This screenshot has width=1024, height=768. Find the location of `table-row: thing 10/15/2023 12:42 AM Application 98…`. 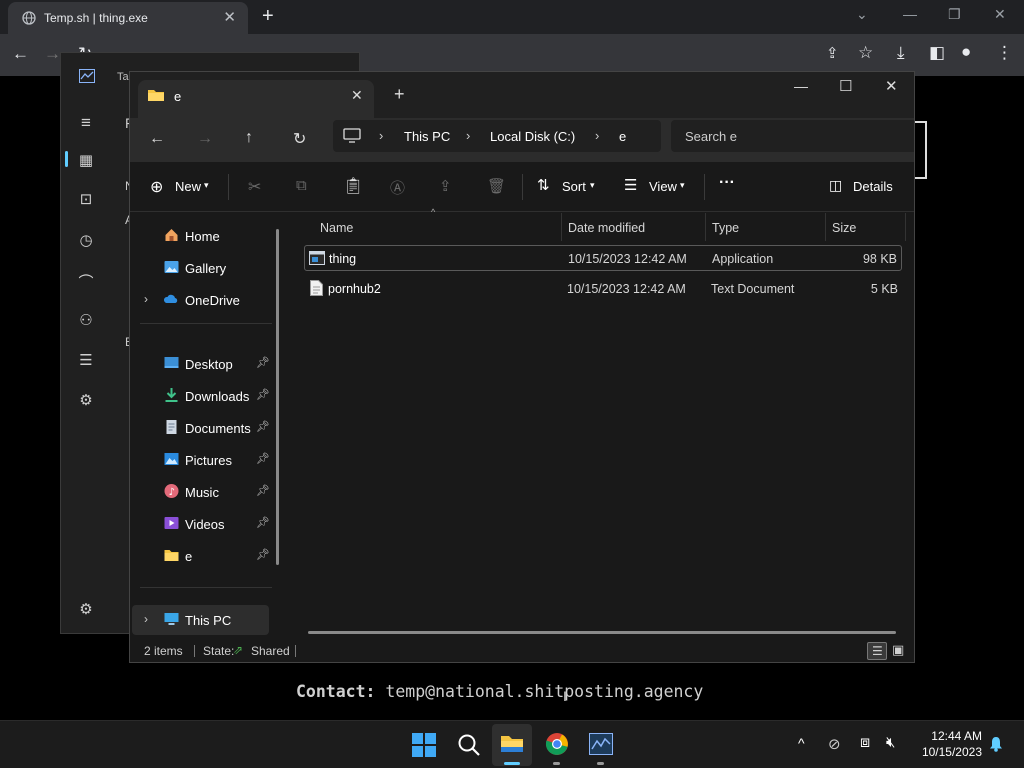

table-row: thing 10/15/2023 12:42 AM Application 98… is located at coordinates (603, 258).